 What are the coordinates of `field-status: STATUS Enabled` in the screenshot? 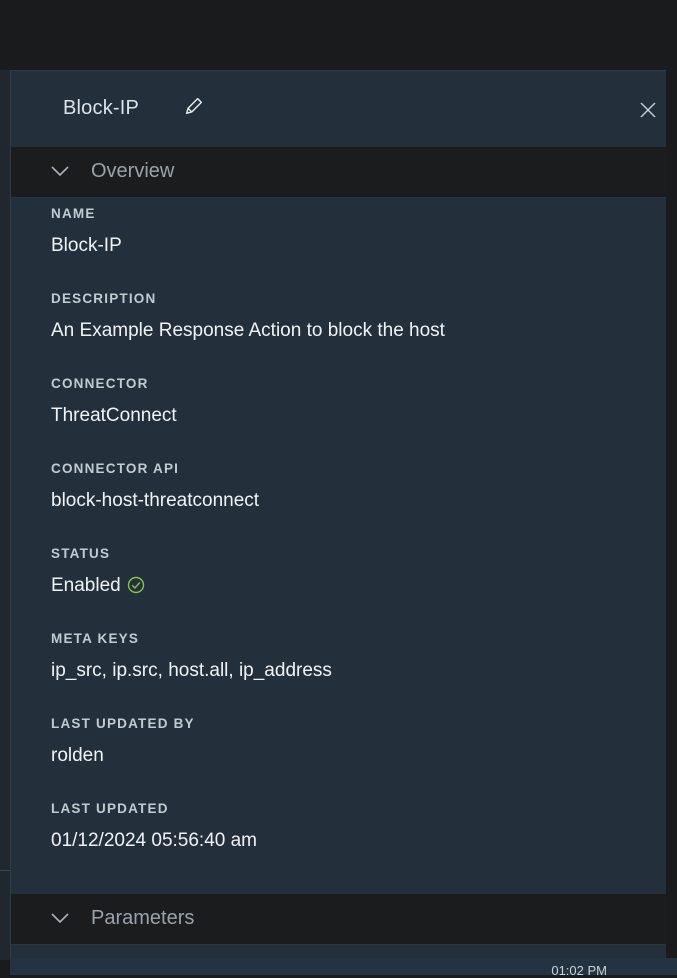 It's located at (351, 580).